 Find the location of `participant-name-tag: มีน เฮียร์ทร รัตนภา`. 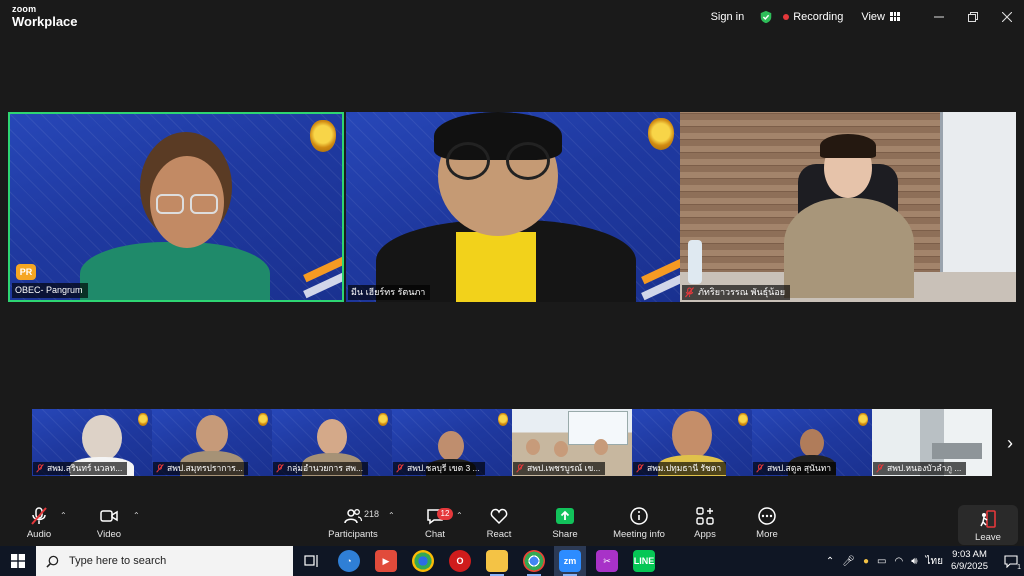

participant-name-tag: มีน เฮียร์ทร รัตนภา is located at coordinates (389, 292).